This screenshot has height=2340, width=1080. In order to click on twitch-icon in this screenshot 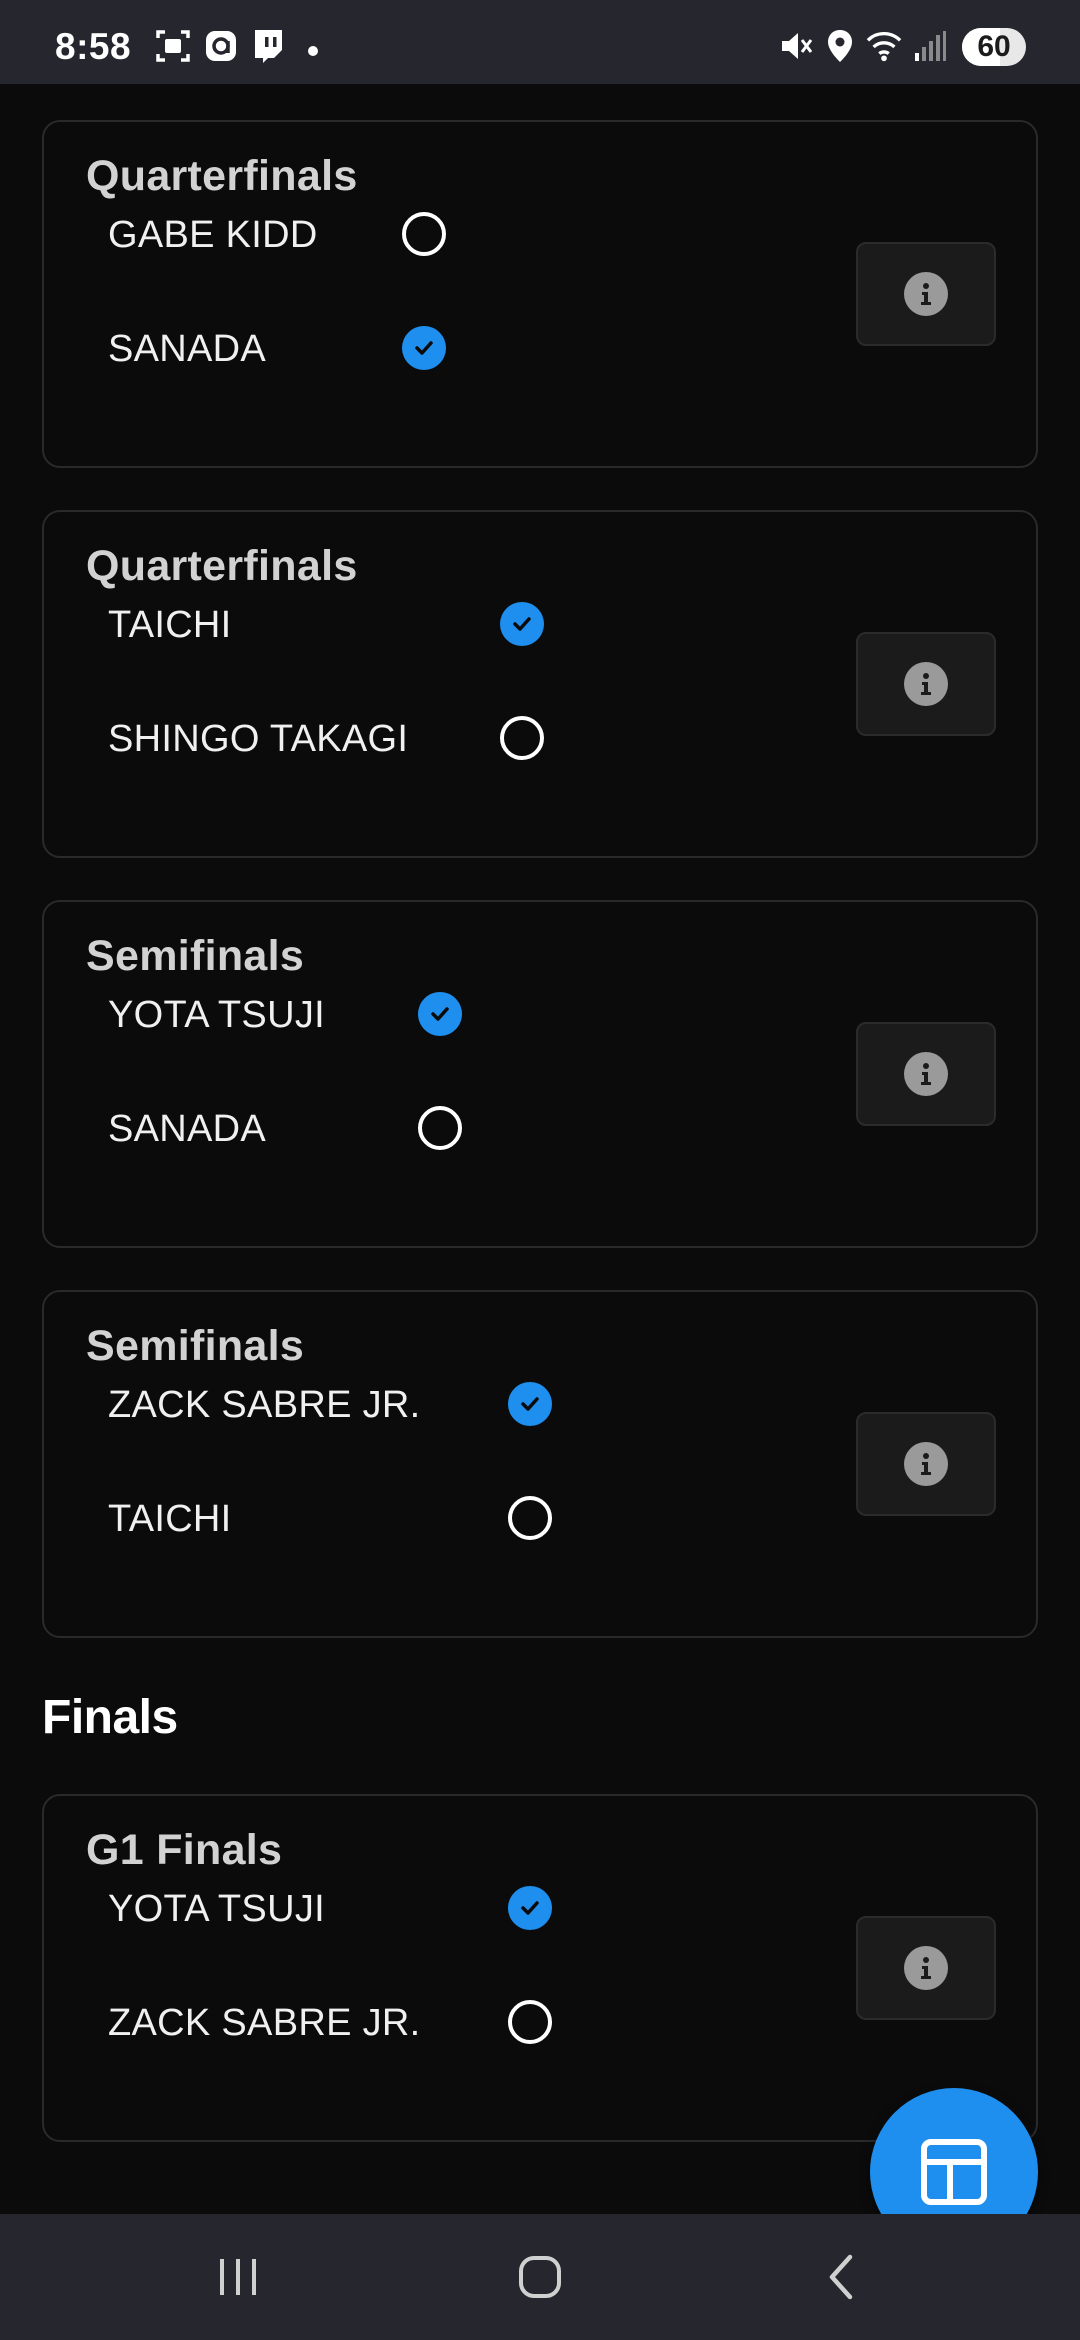, I will do `click(268, 46)`.